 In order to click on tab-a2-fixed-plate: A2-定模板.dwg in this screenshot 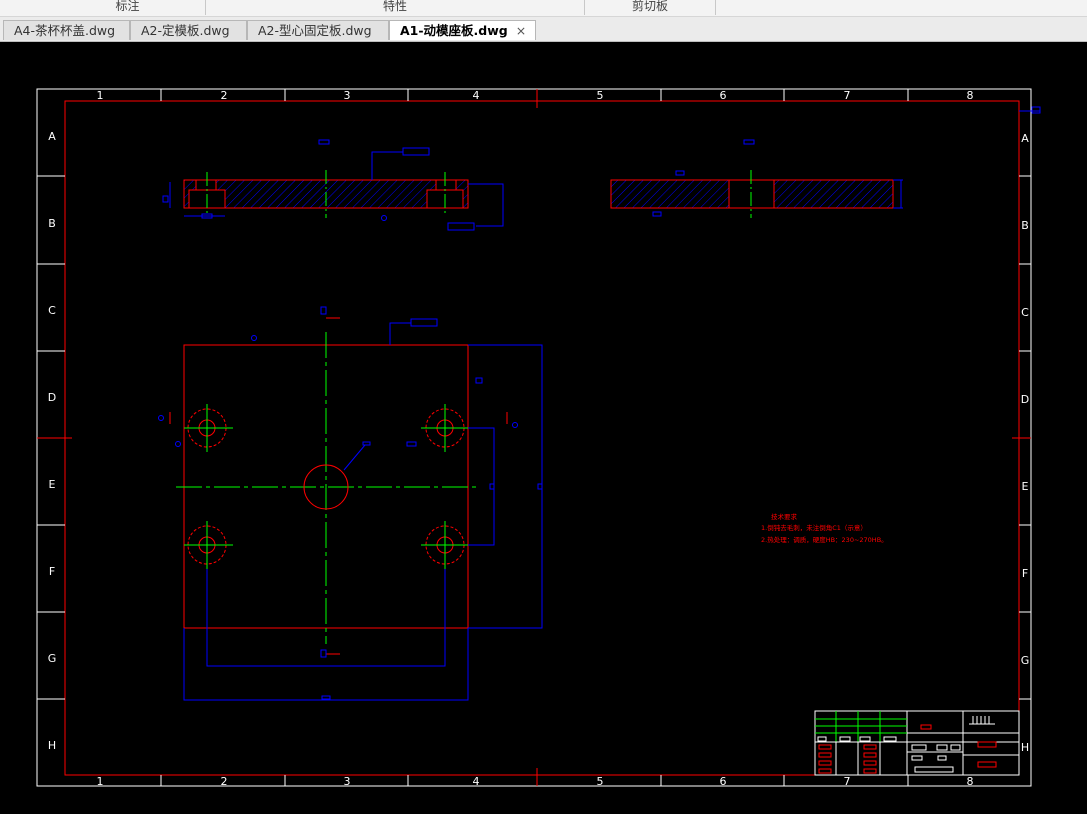, I will do `click(188, 30)`.